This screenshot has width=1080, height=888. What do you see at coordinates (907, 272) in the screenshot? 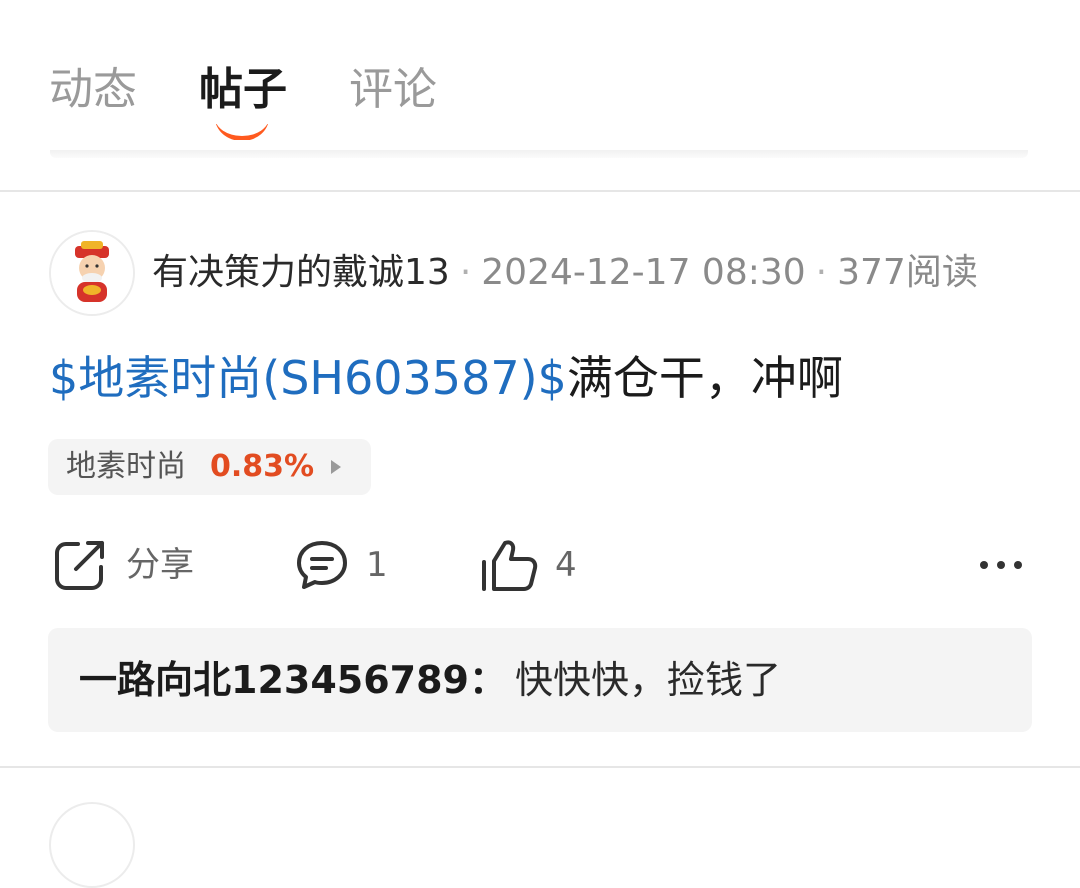
I see `read-count: 377阅读` at bounding box center [907, 272].